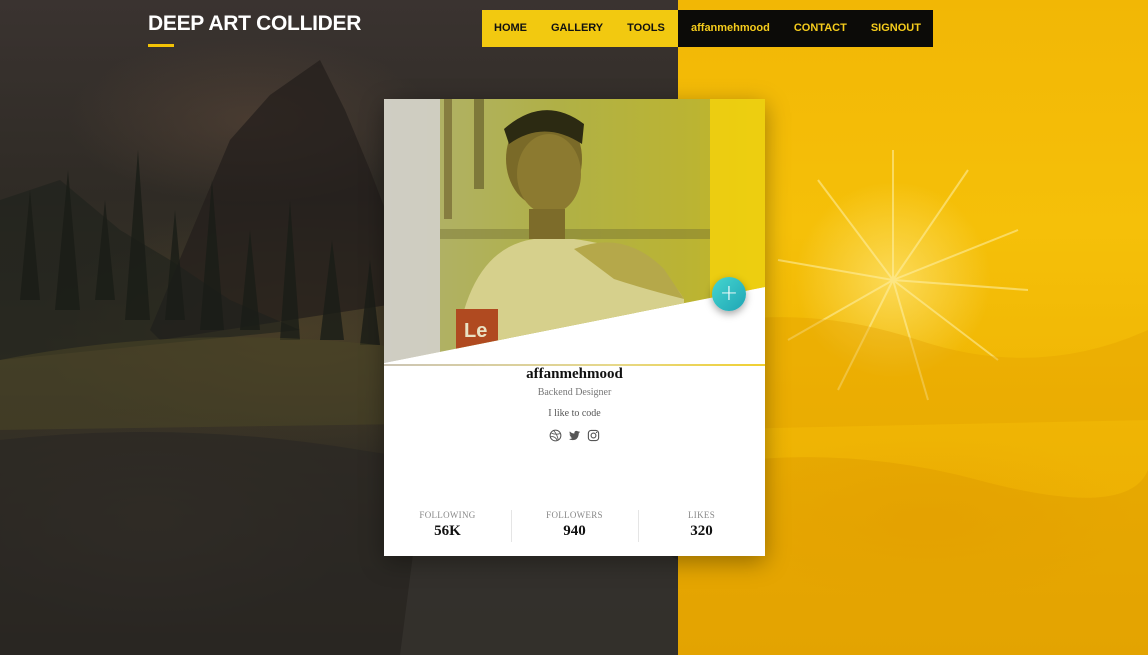 The width and height of the screenshot is (1148, 655). I want to click on dribbble-icon, so click(555, 435).